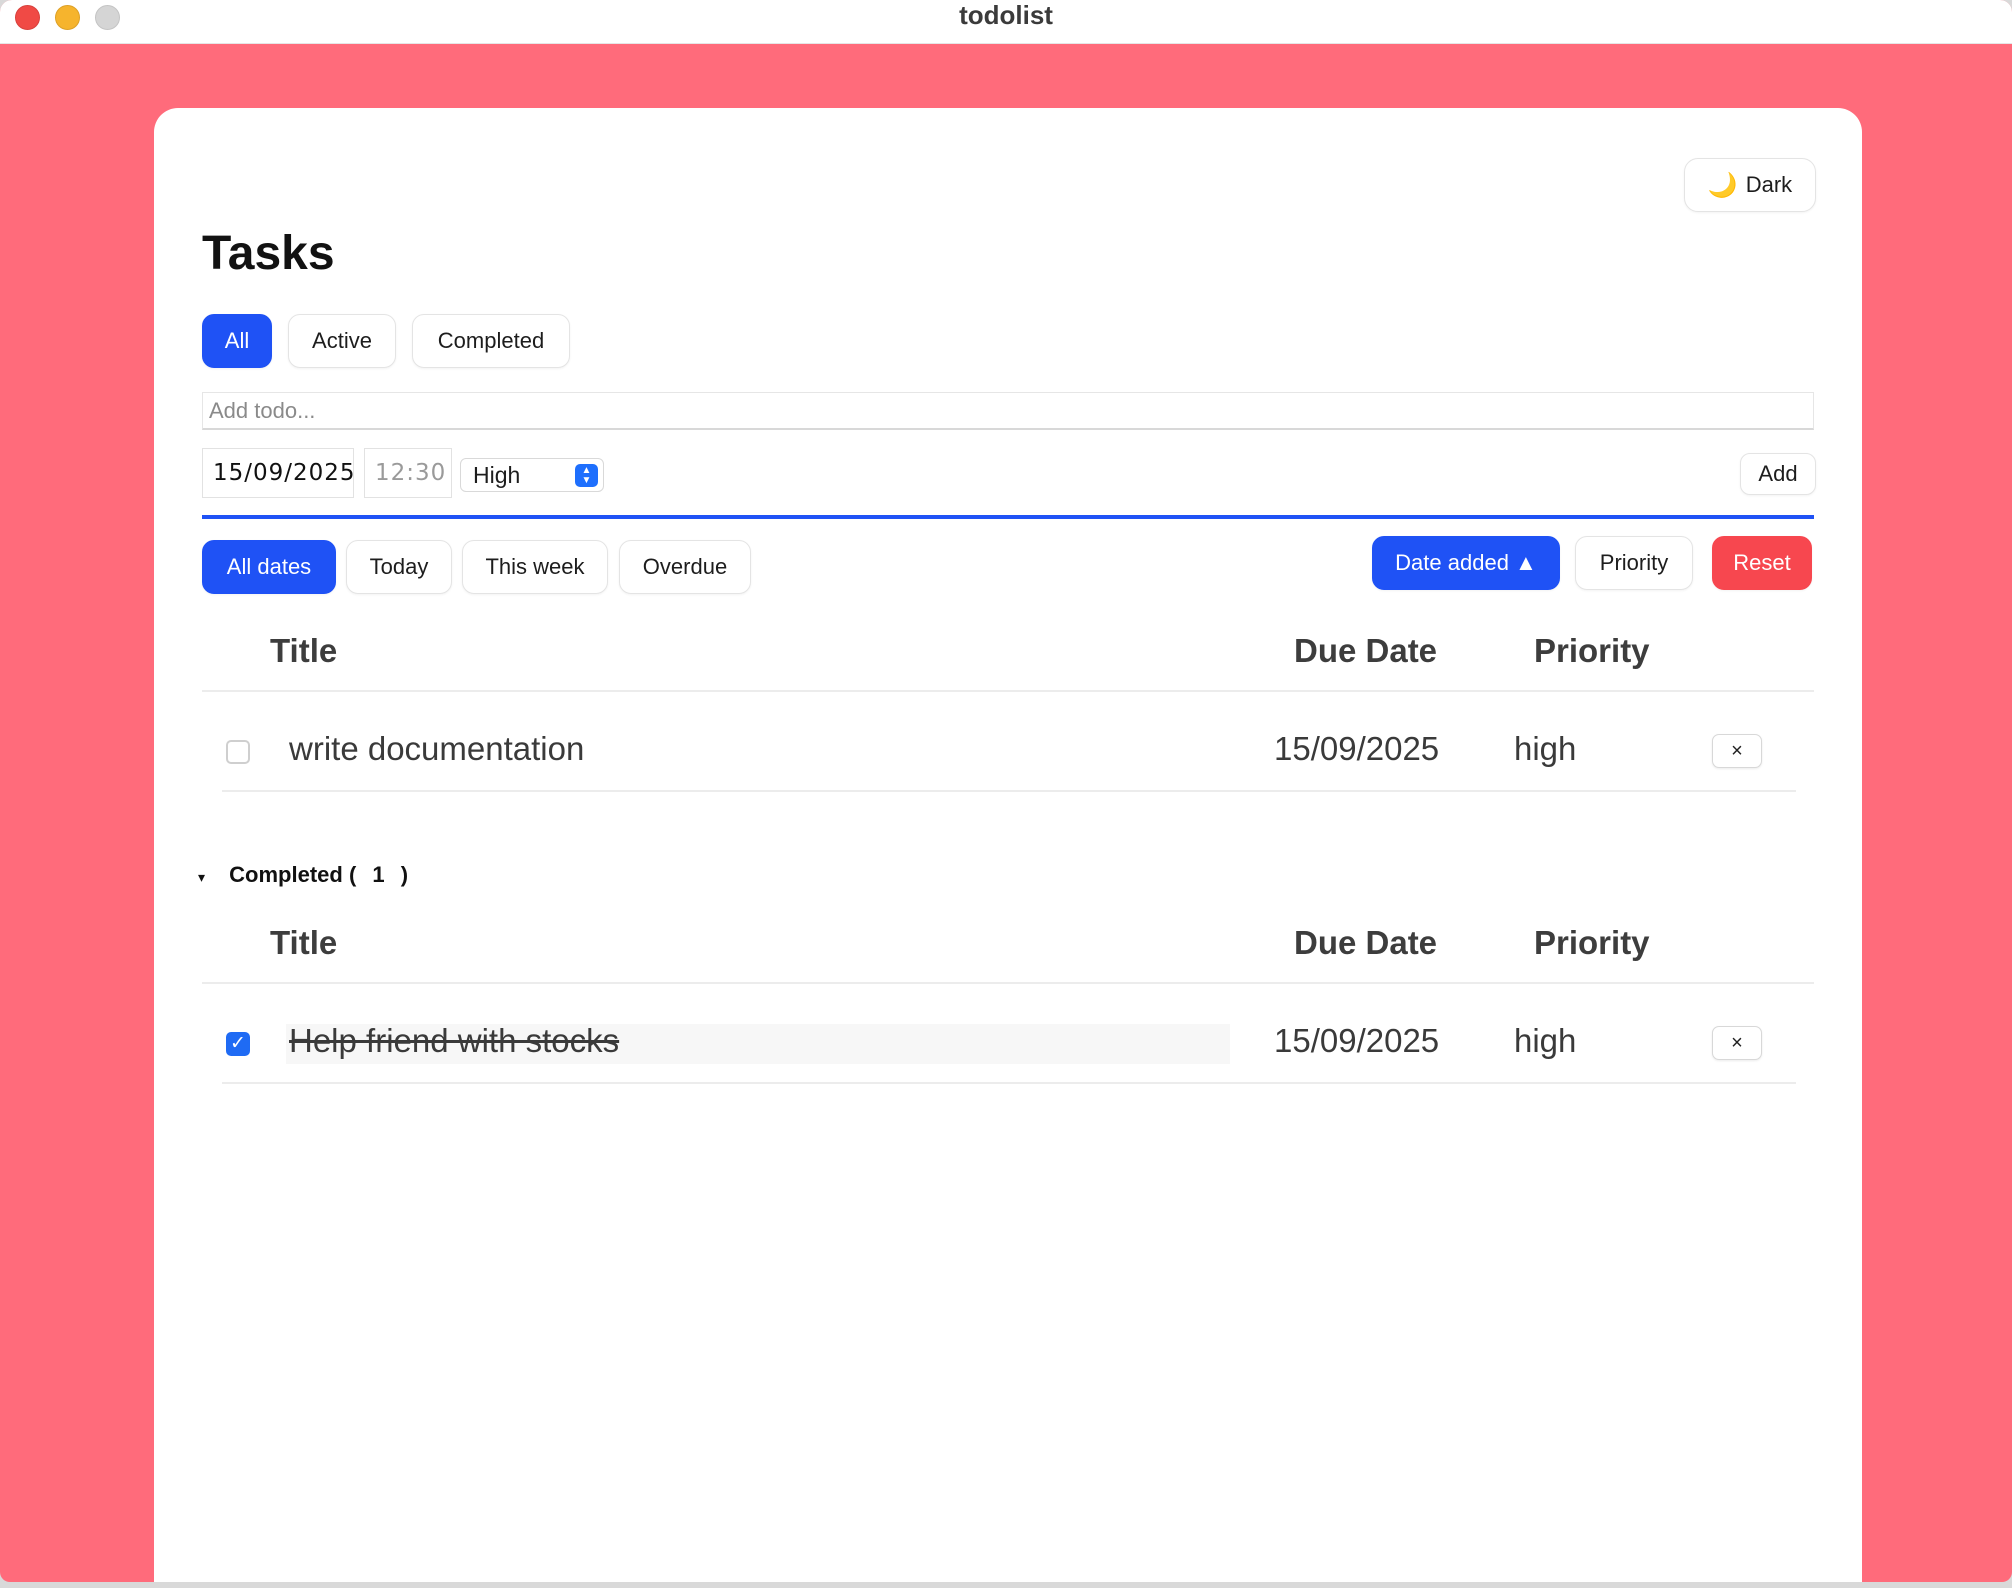 This screenshot has width=2012, height=1588. Describe the element at coordinates (202, 877) in the screenshot. I see `chevron-down-icon: ▾` at that location.